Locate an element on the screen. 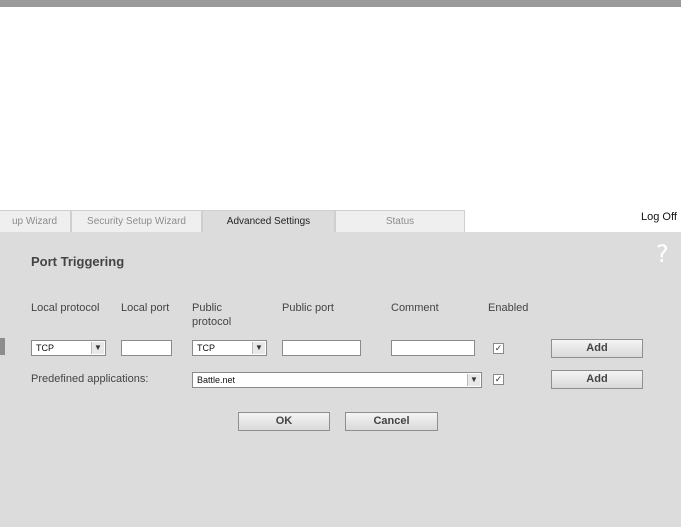 The height and width of the screenshot is (527, 681). tab-status-label: Status is located at coordinates (400, 221).